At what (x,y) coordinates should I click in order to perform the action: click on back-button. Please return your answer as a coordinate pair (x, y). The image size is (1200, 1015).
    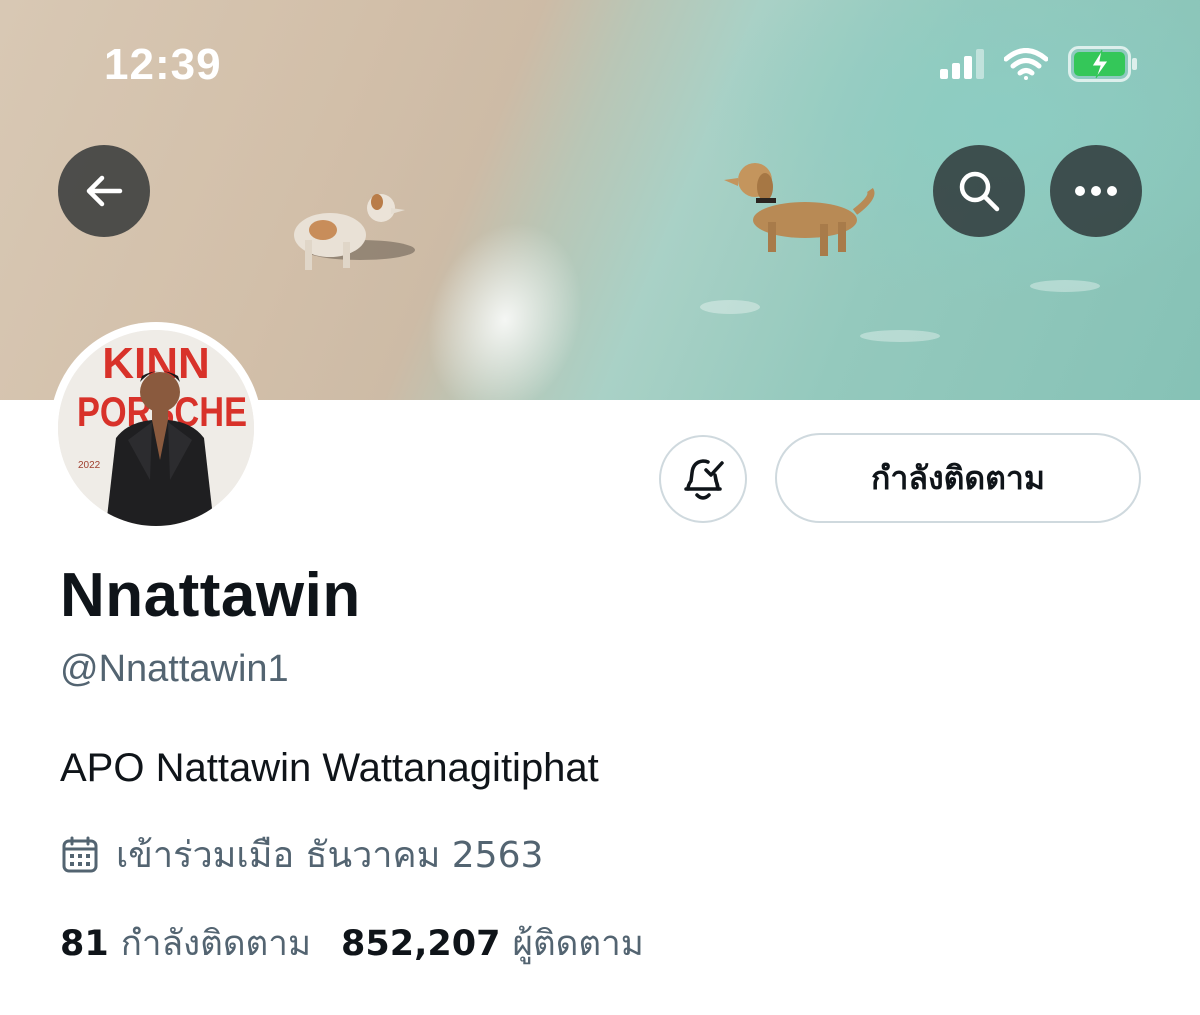
    Looking at the image, I should click on (104, 191).